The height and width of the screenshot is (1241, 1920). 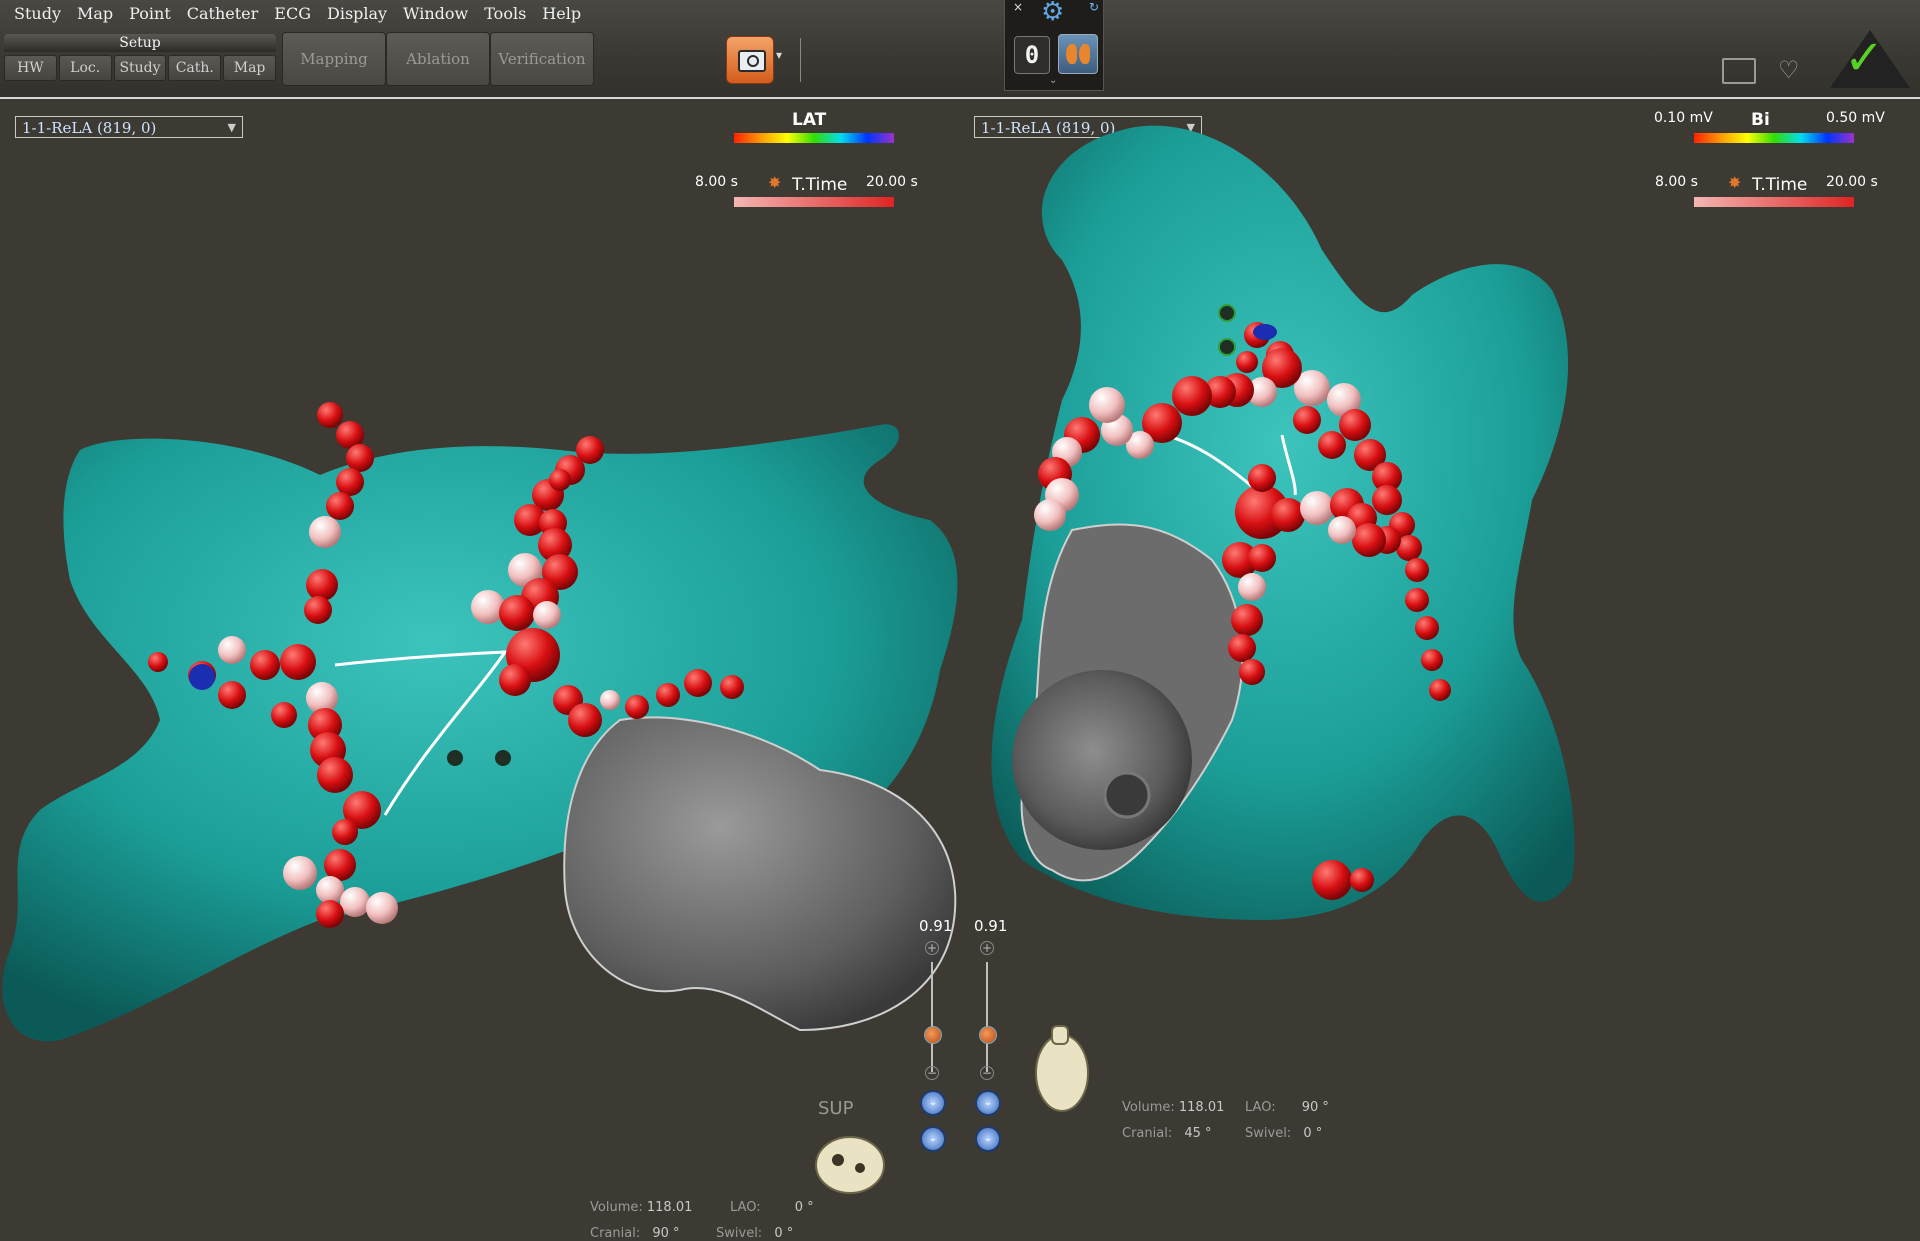 I want to click on ttime-icon: ✸, so click(x=775, y=182).